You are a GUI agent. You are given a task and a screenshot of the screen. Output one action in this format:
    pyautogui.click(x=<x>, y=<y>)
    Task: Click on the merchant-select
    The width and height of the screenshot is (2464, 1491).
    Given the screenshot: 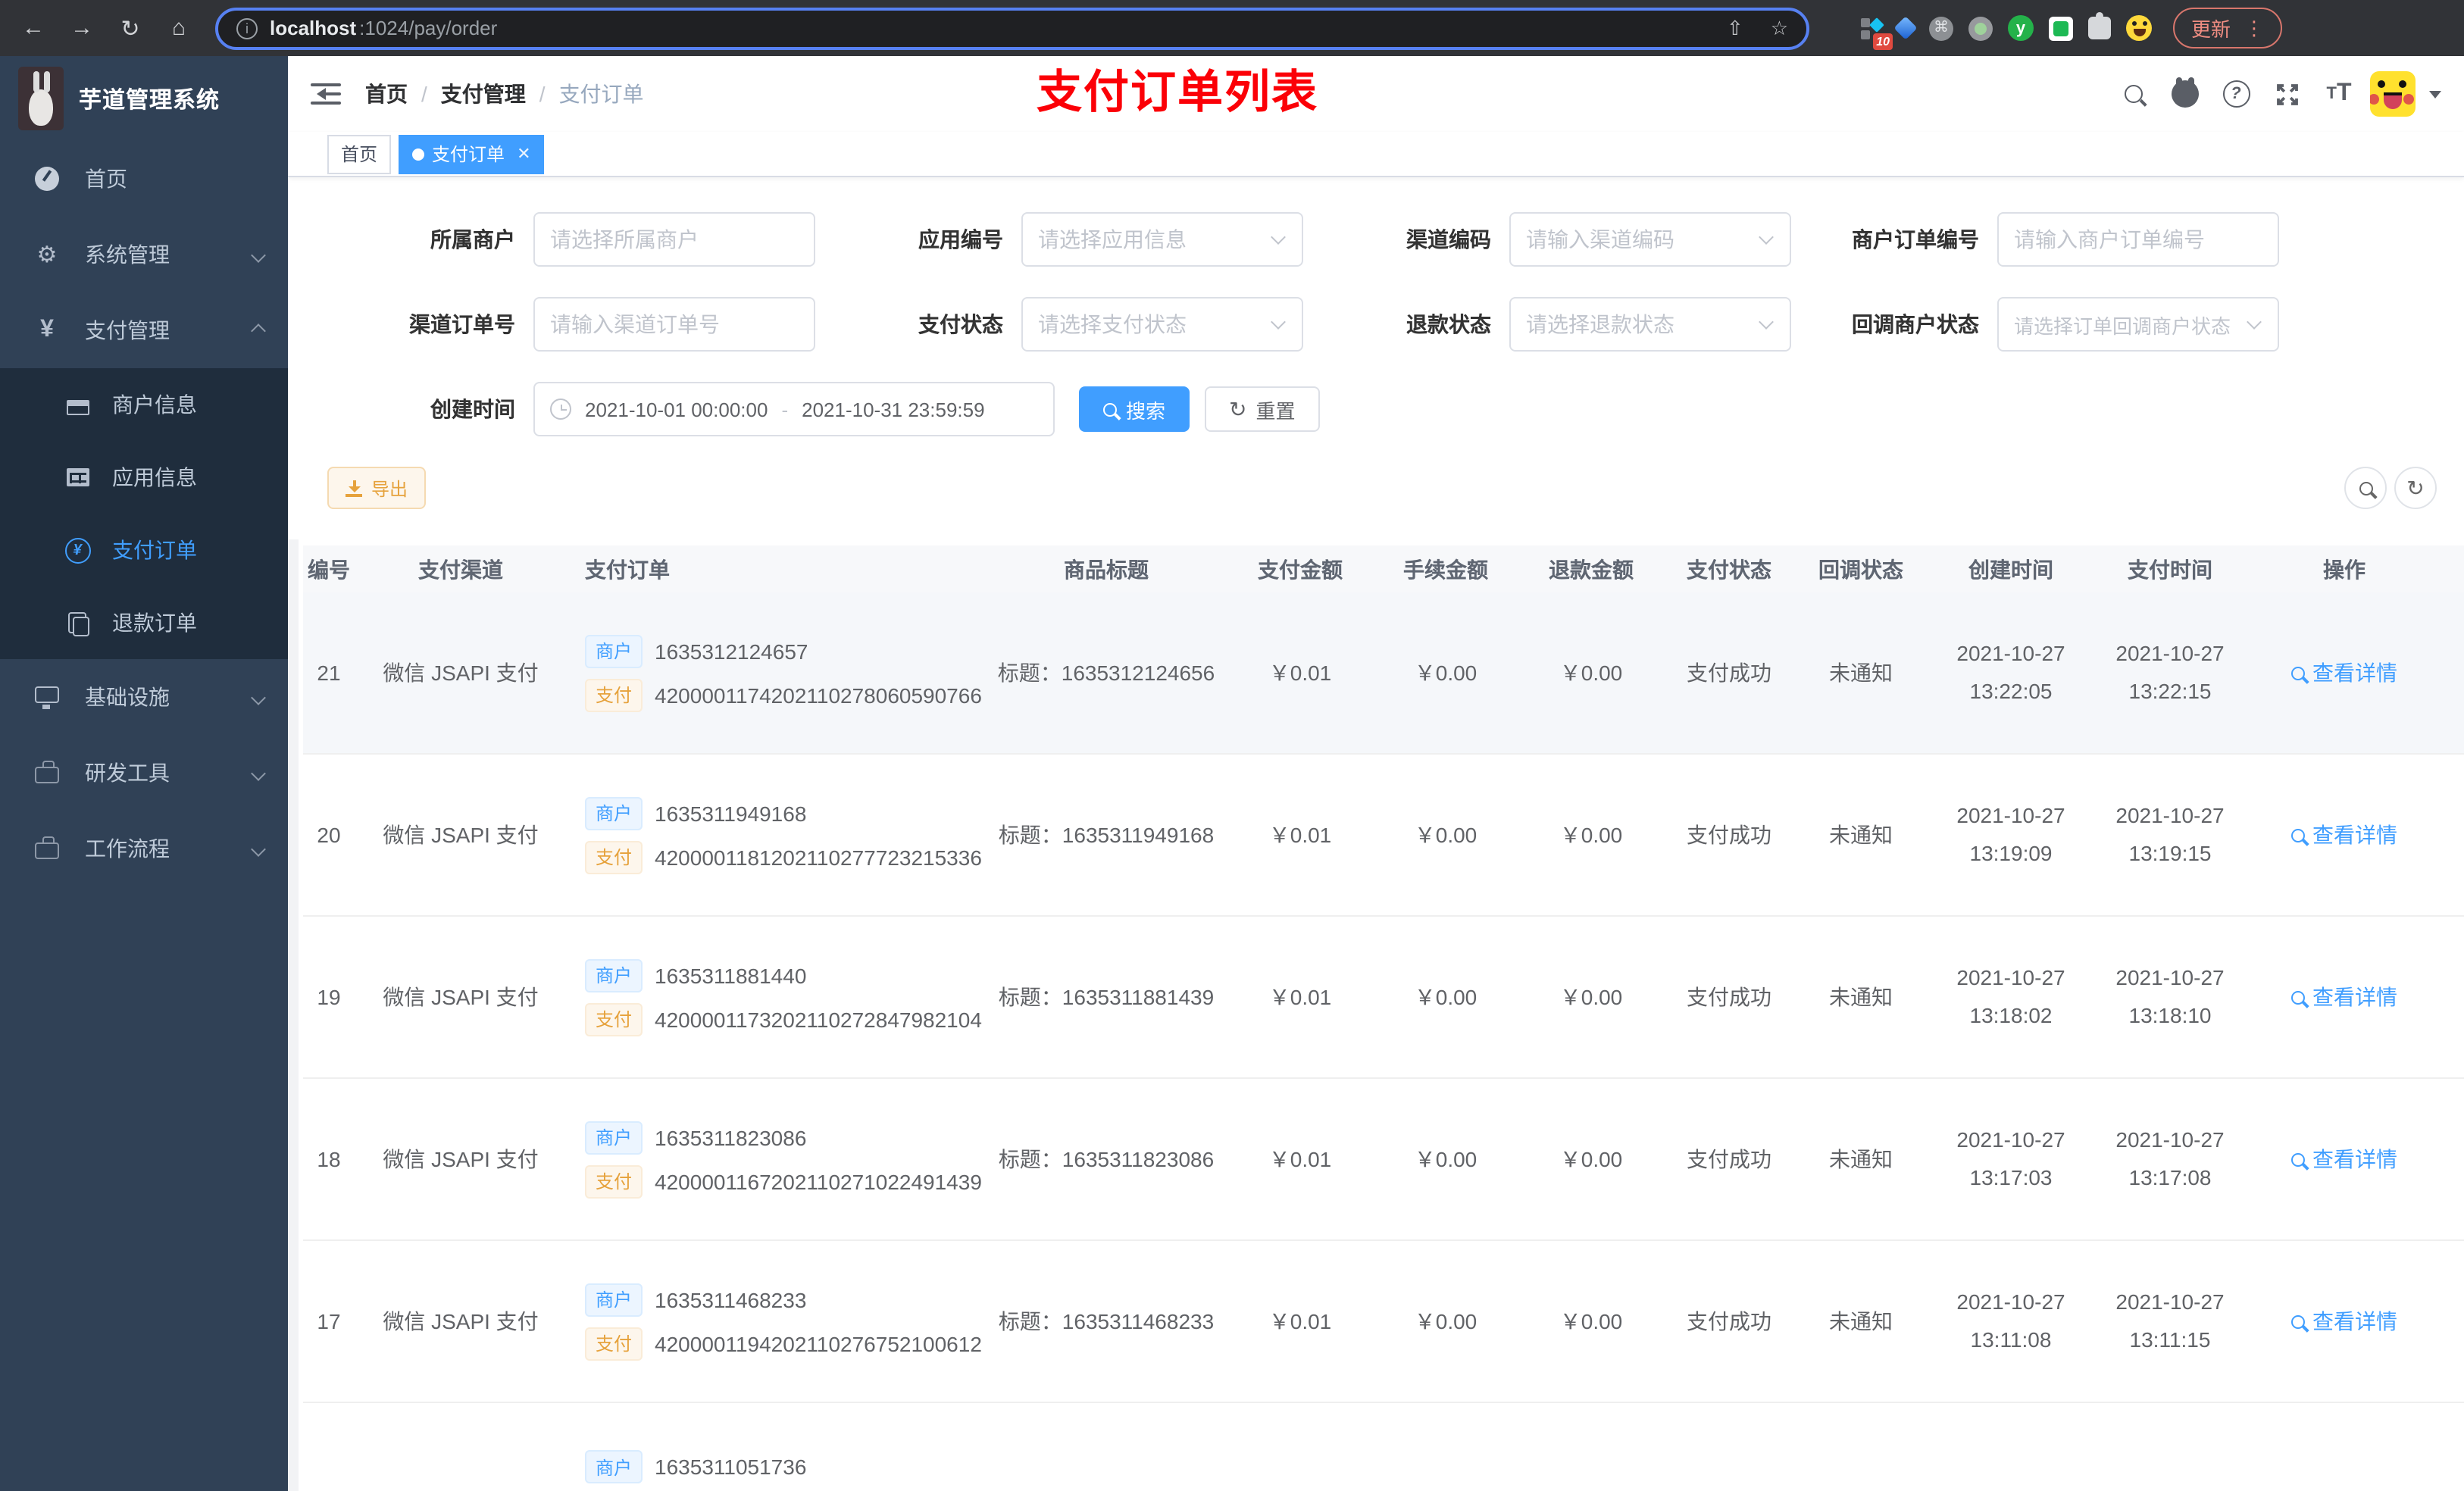 What is the action you would take?
    pyautogui.click(x=674, y=239)
    